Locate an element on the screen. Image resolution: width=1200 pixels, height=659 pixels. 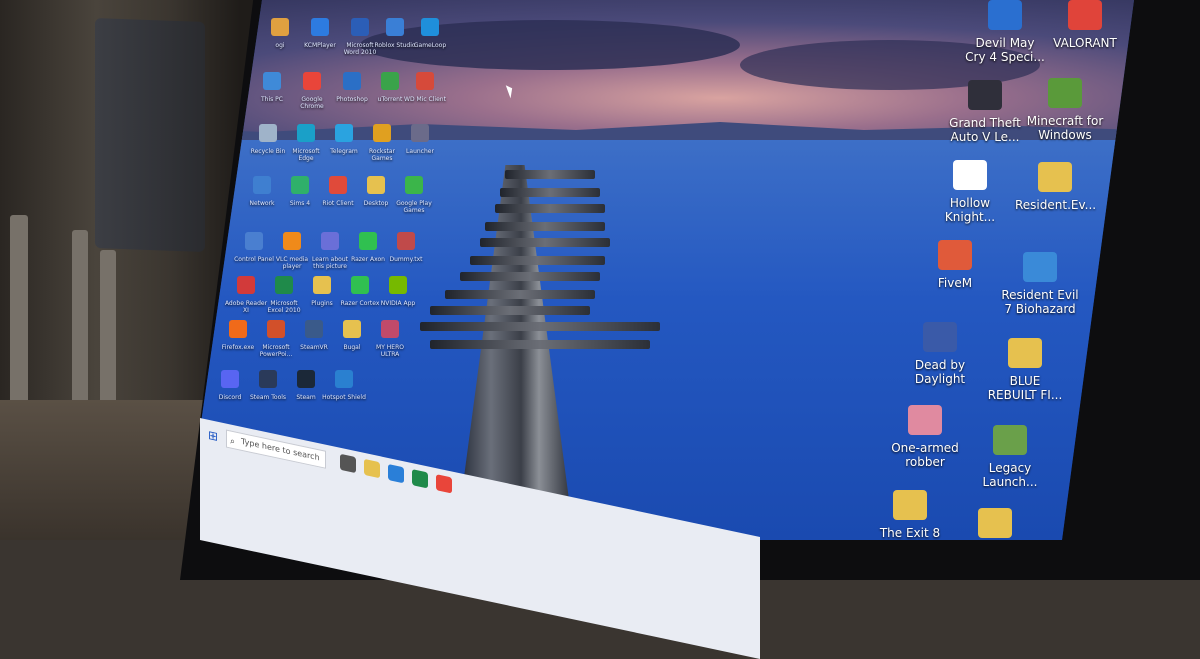
firefox-exe-icon is located at coordinates (238, 329).